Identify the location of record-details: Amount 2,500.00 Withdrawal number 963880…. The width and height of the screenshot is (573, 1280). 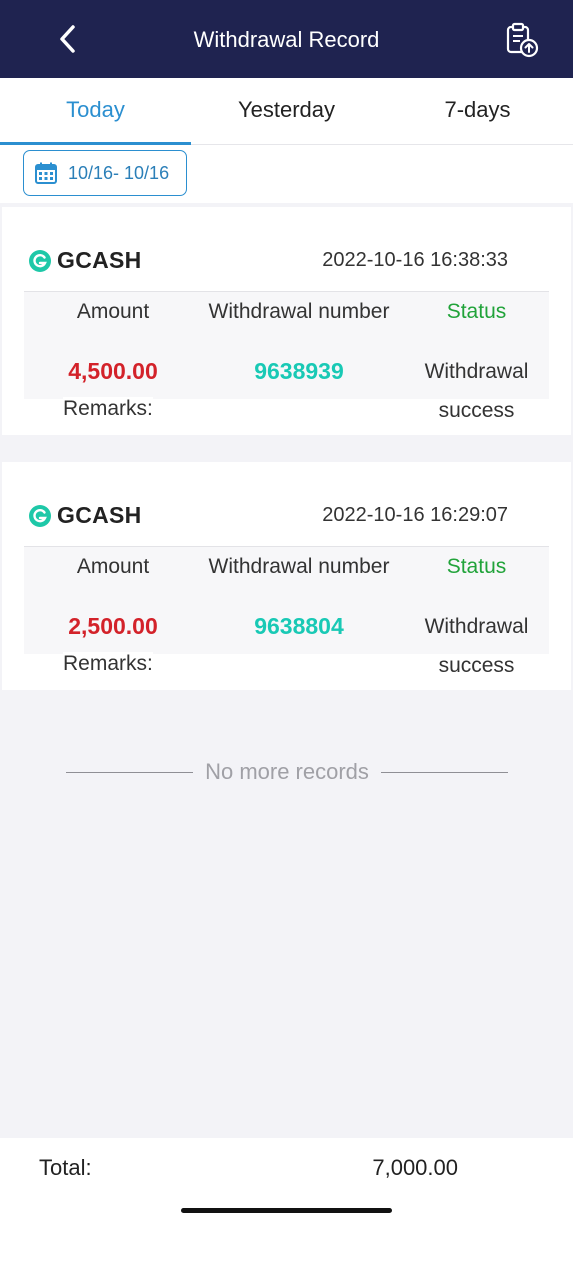
(286, 611).